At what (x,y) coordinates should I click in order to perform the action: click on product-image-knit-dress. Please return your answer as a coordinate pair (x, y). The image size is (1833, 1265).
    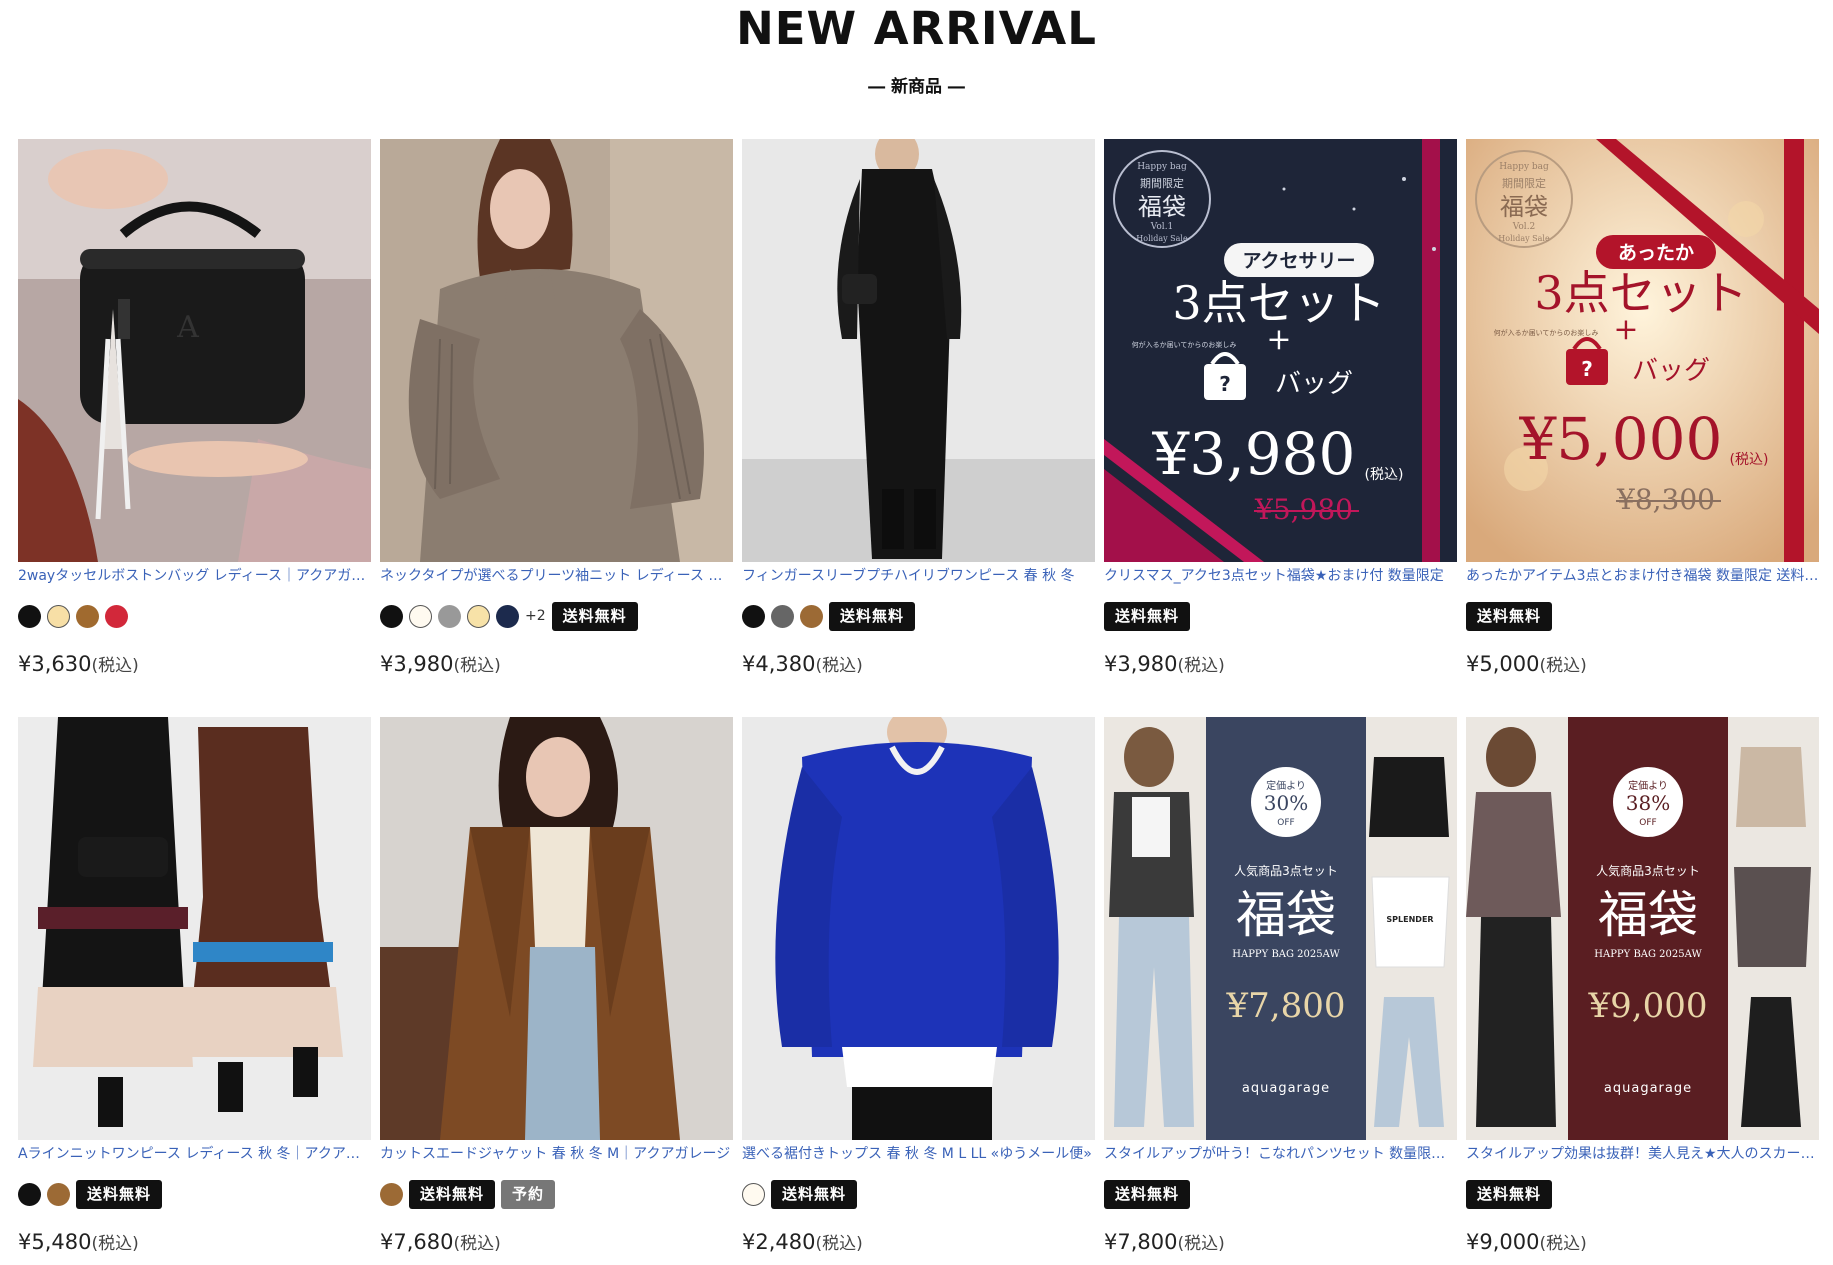
    Looking at the image, I should click on (194, 928).